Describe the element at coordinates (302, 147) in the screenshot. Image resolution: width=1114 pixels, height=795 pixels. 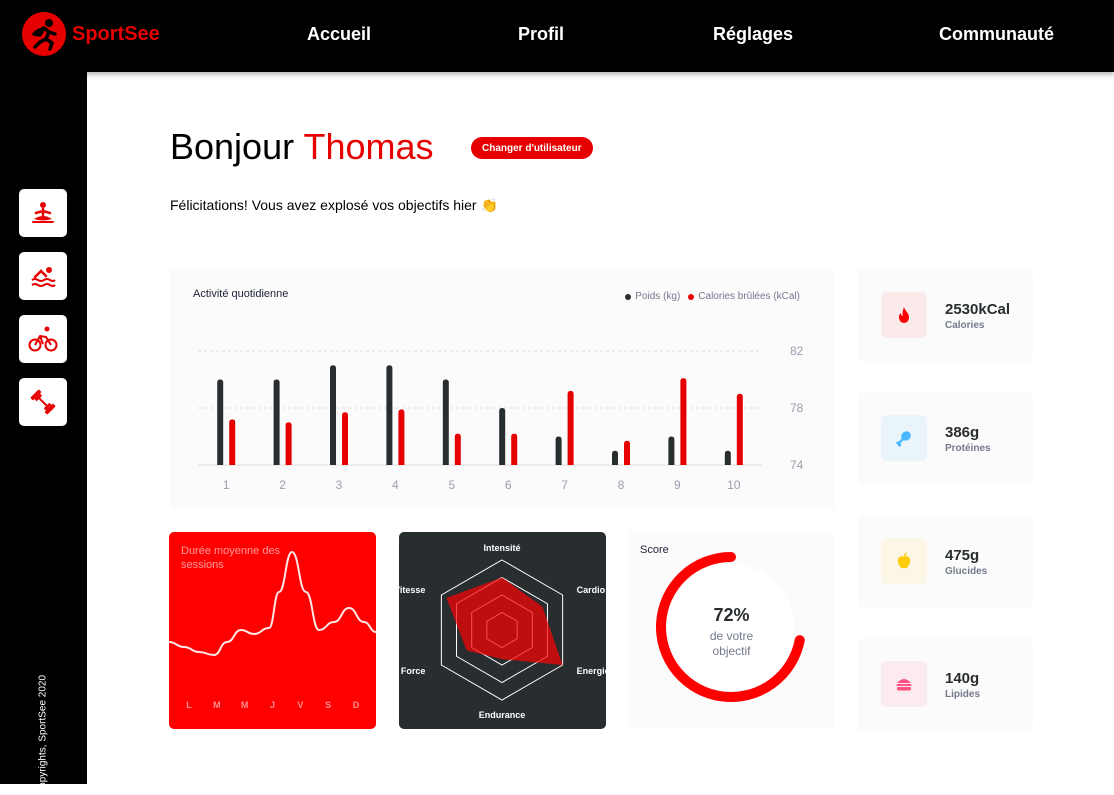
I see `page-title: Bonjour Thomas` at that location.